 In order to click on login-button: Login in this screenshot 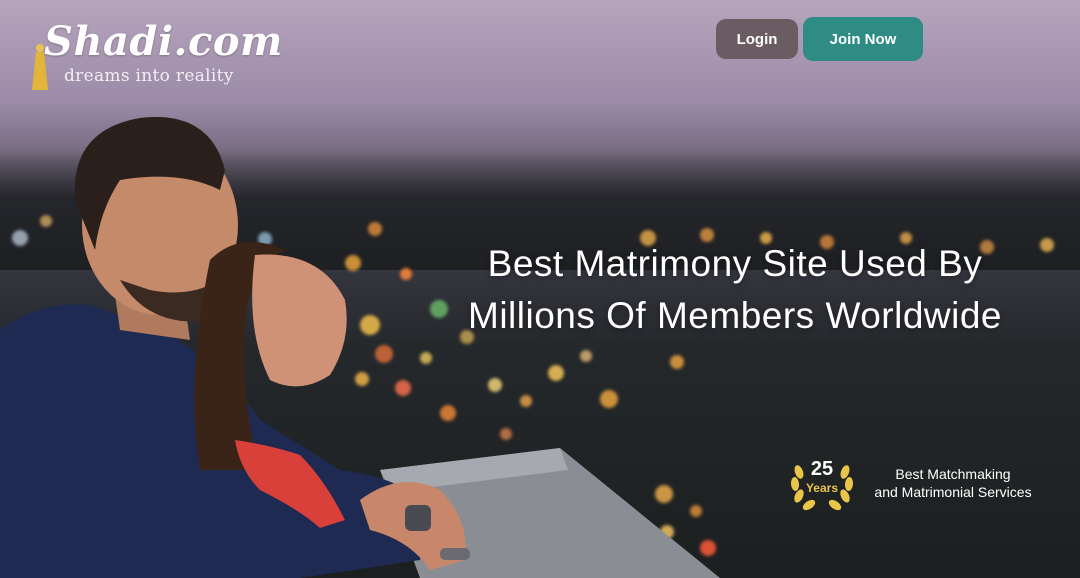, I will do `click(757, 39)`.